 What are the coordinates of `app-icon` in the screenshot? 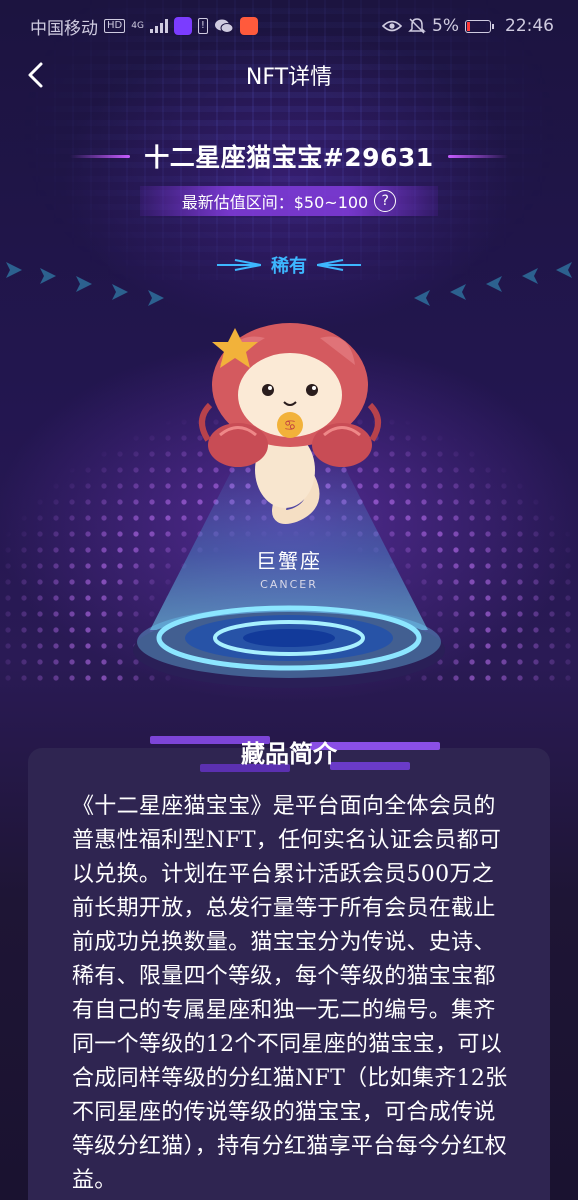 It's located at (182, 26).